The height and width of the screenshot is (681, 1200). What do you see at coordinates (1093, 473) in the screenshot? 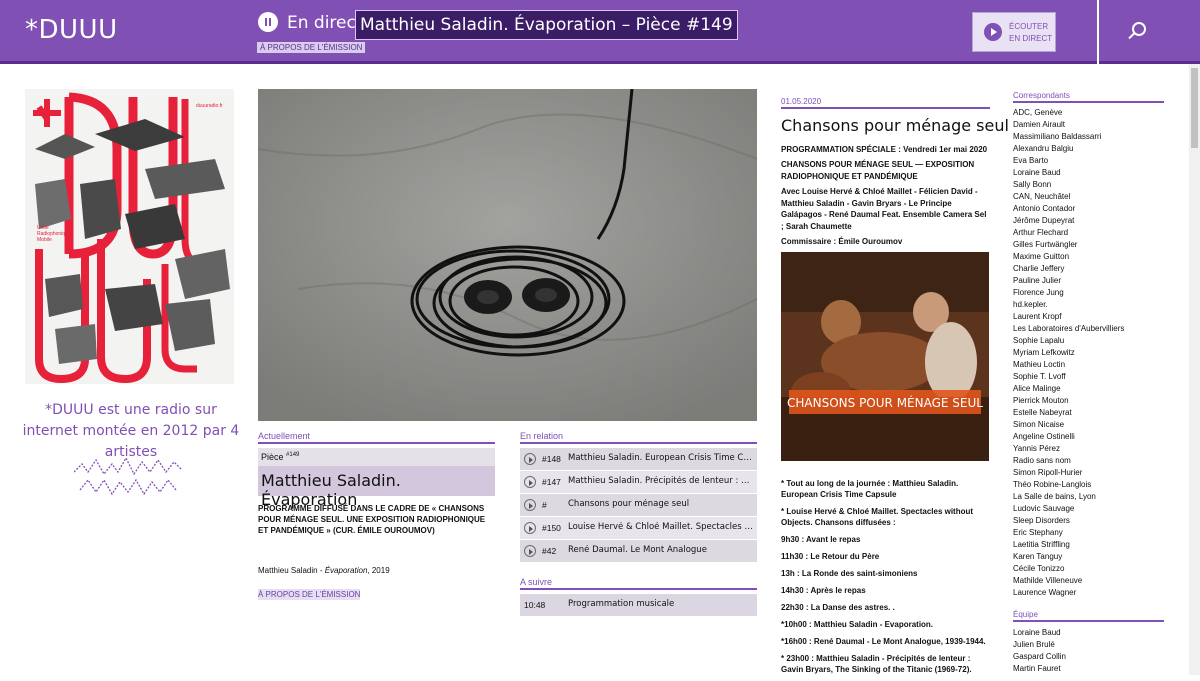
I see `correspondant-link: Simon Ripoll-Hurier` at bounding box center [1093, 473].